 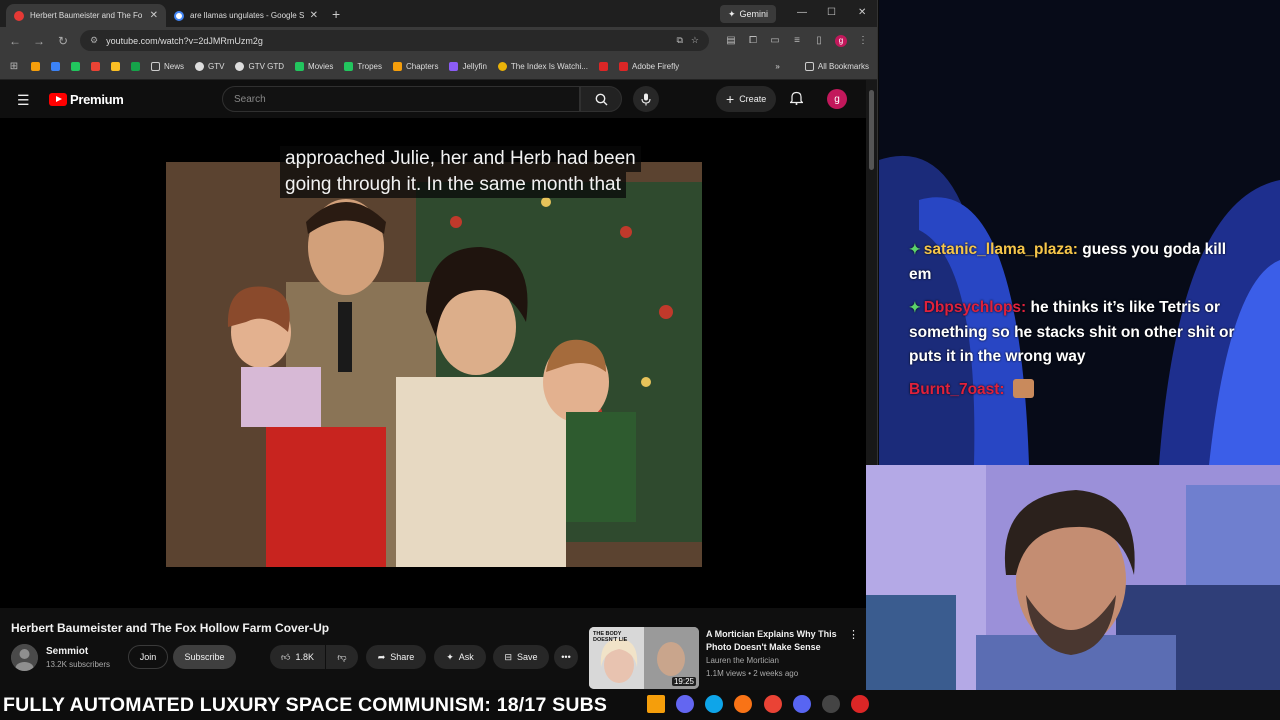 What do you see at coordinates (75, 66) in the screenshot?
I see `drive-icon` at bounding box center [75, 66].